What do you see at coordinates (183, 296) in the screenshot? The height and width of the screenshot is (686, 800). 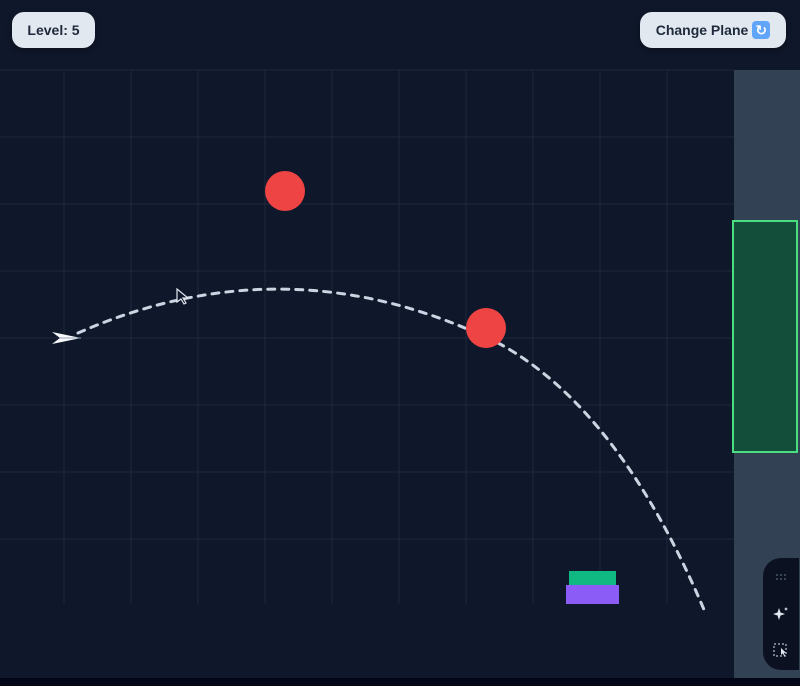 I see `mouse-cursor-icon` at bounding box center [183, 296].